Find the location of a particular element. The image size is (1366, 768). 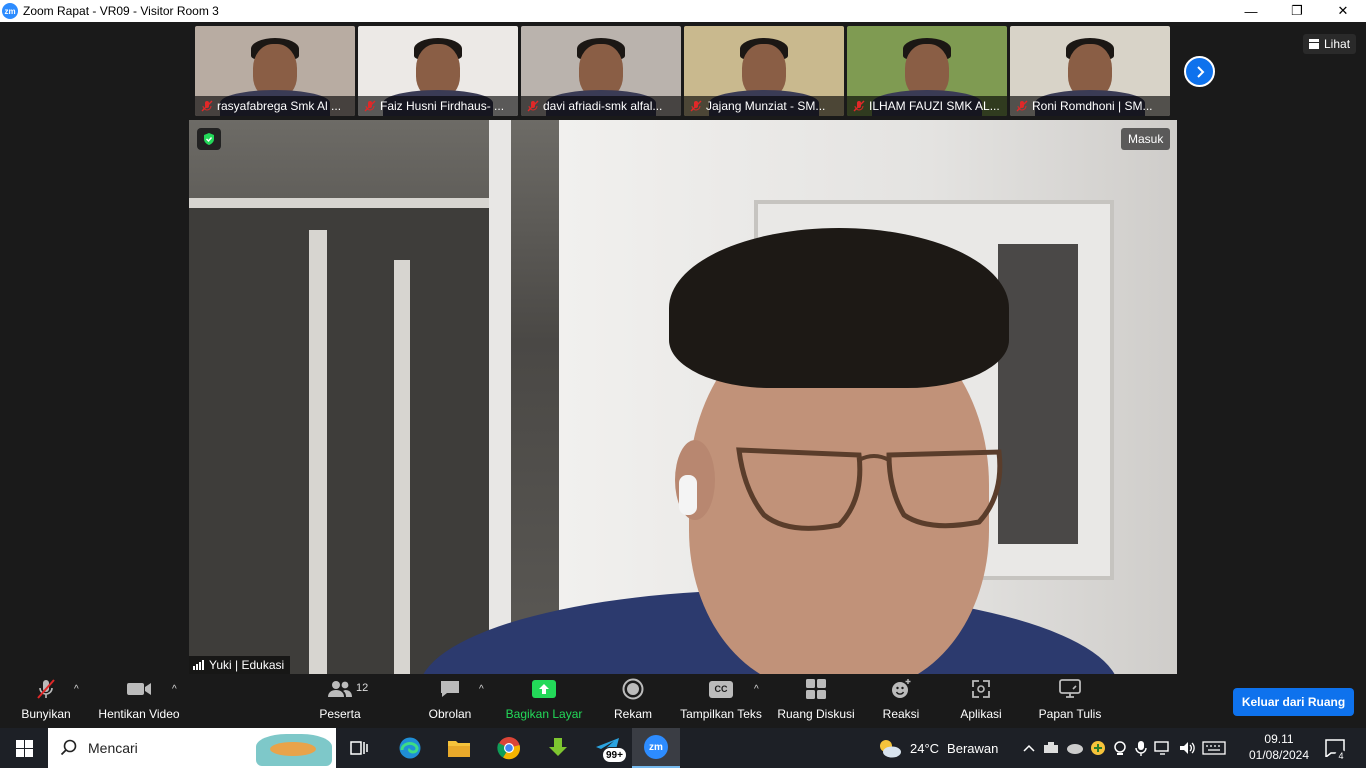

folder-icon is located at coordinates (459, 749).